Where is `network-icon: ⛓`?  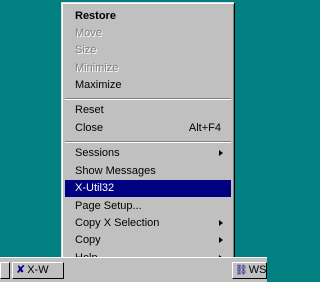
network-icon: ⛓ is located at coordinates (241, 270).